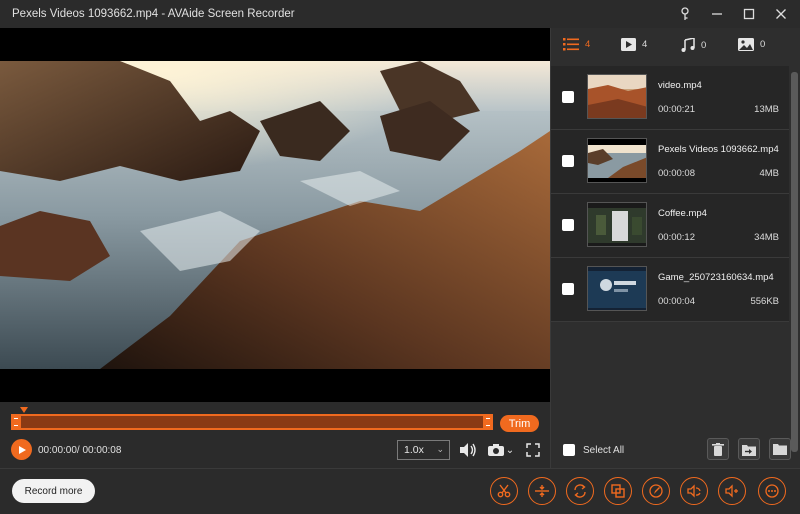  What do you see at coordinates (440, 449) in the screenshot?
I see `chevron-down-icon: ⌄` at bounding box center [440, 449].